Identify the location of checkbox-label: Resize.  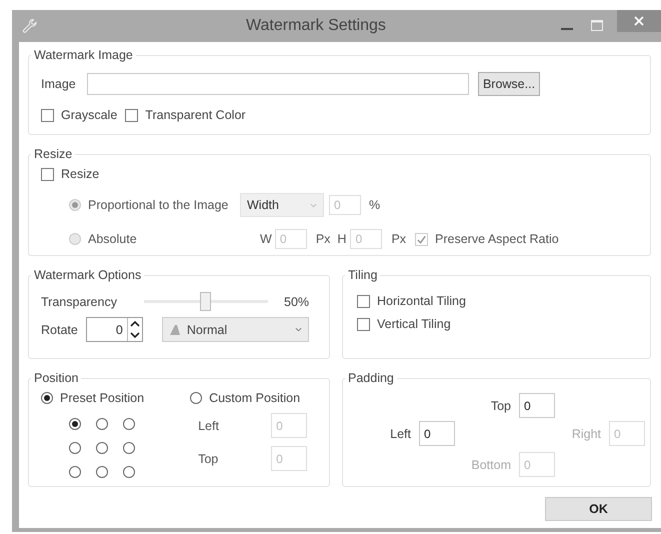
(80, 174).